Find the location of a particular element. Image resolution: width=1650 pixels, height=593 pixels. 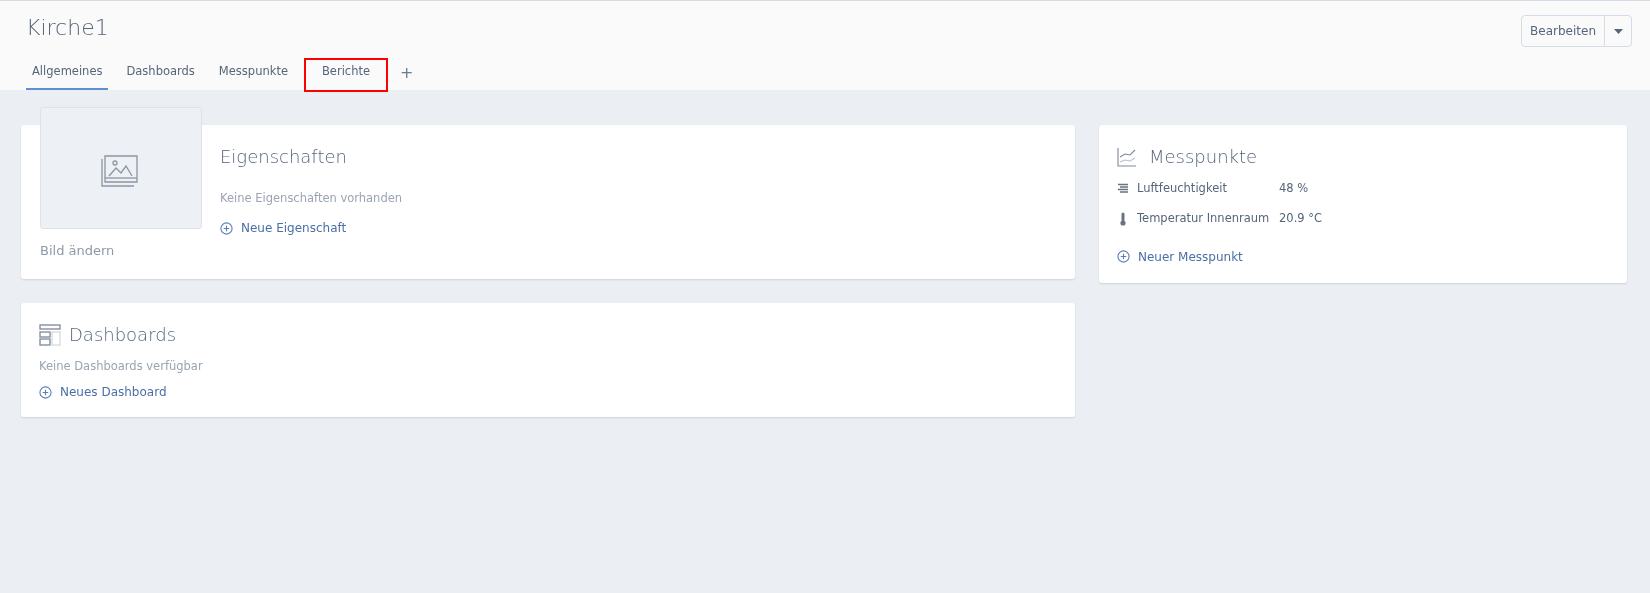

measurement-value: 48 % is located at coordinates (1294, 188).